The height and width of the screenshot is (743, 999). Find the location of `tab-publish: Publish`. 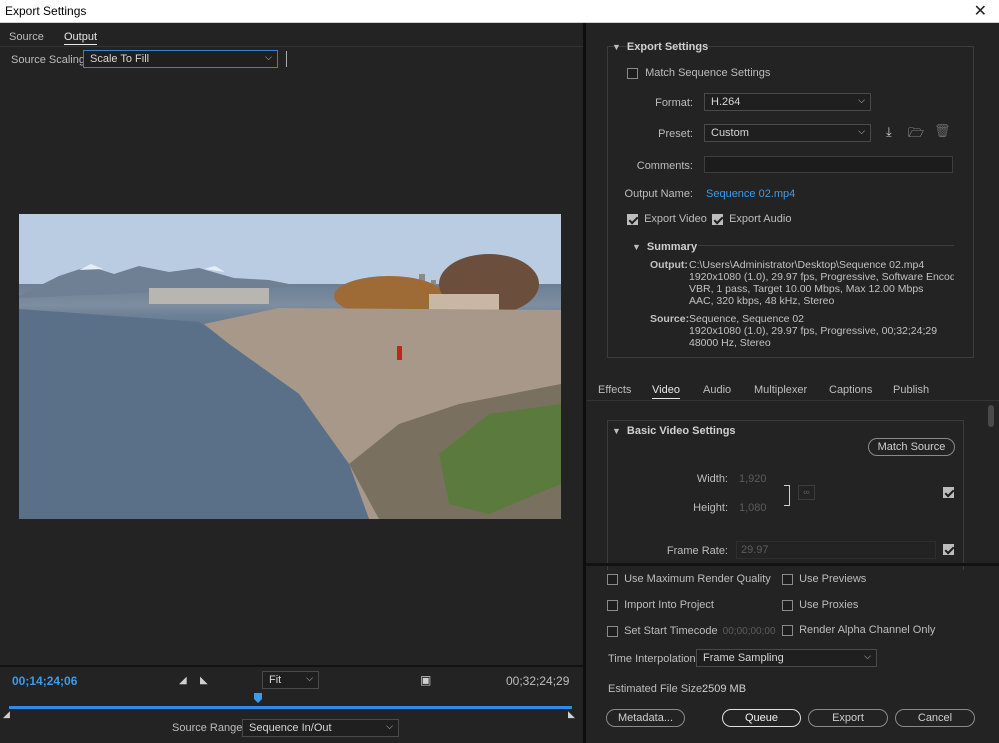

tab-publish: Publish is located at coordinates (911, 390).